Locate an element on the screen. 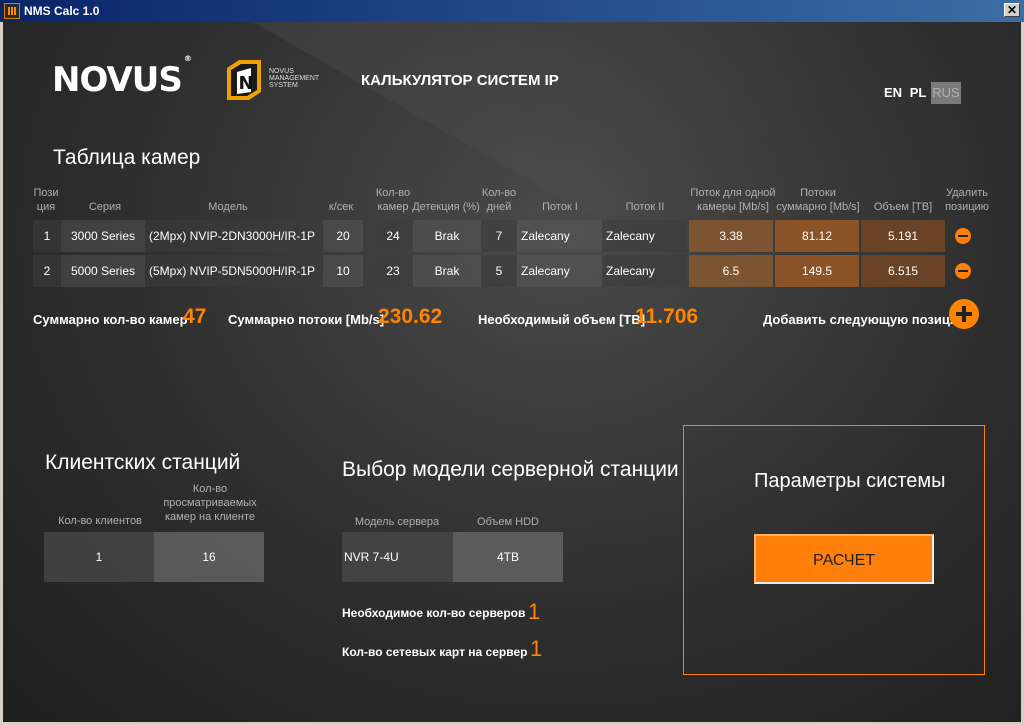 This screenshot has width=1024, height=725. column-fps: к/сек is located at coordinates (341, 207).